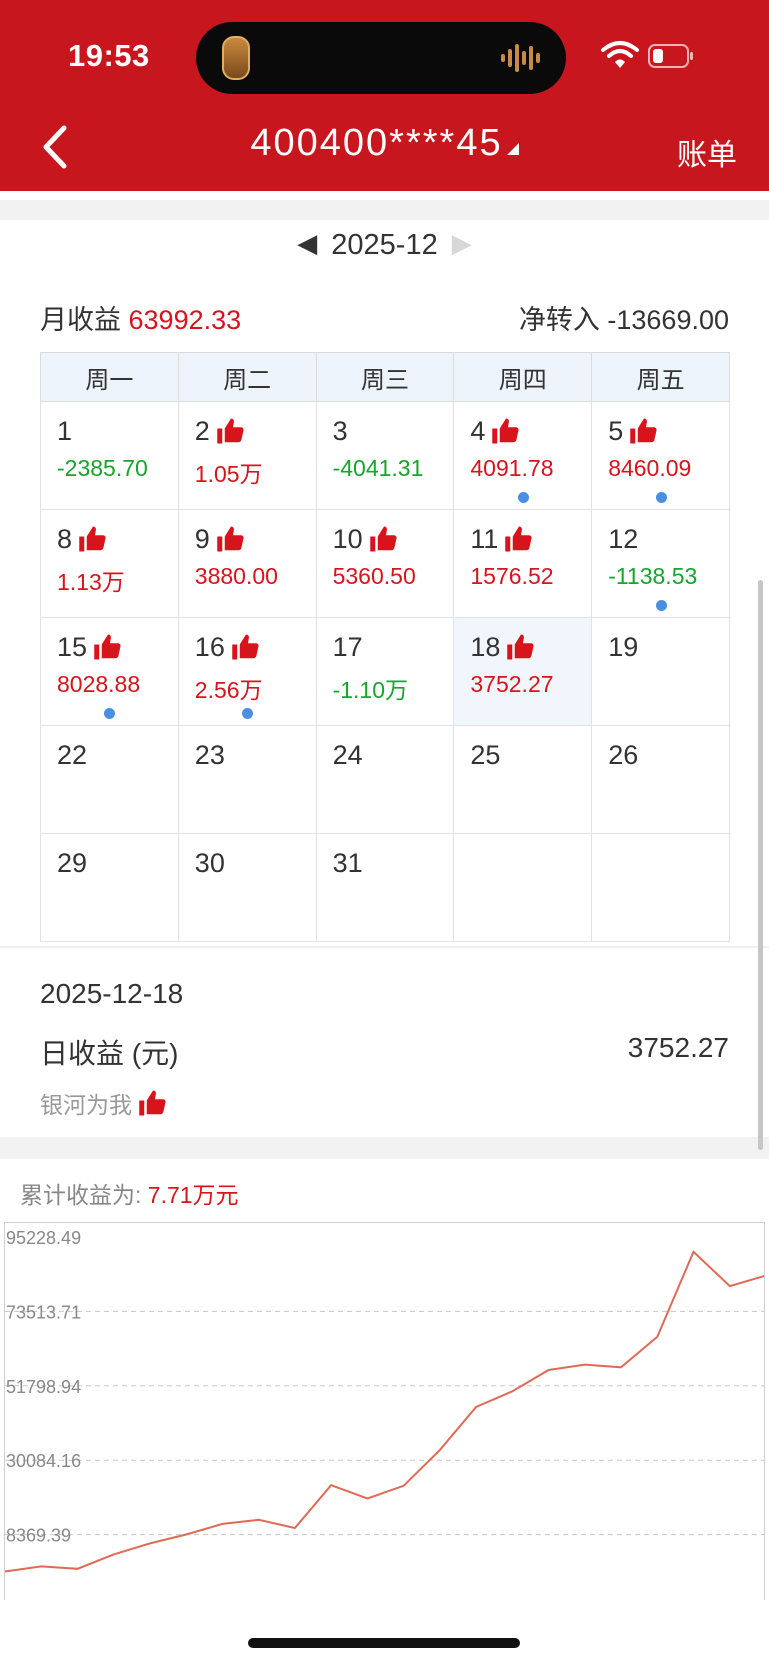 The image size is (769, 1665). What do you see at coordinates (347, 646) in the screenshot?
I see `day-number: 17` at bounding box center [347, 646].